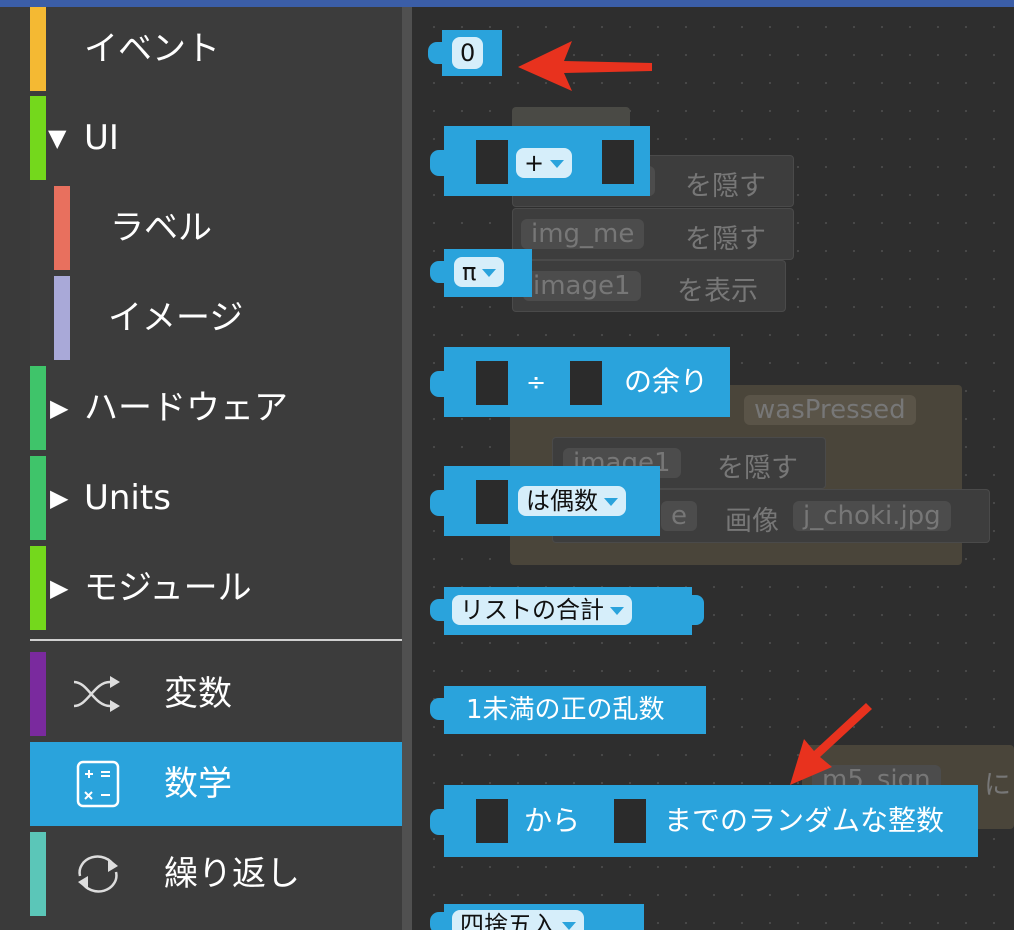  What do you see at coordinates (96, 694) in the screenshot?
I see `shuffle-icon` at bounding box center [96, 694].